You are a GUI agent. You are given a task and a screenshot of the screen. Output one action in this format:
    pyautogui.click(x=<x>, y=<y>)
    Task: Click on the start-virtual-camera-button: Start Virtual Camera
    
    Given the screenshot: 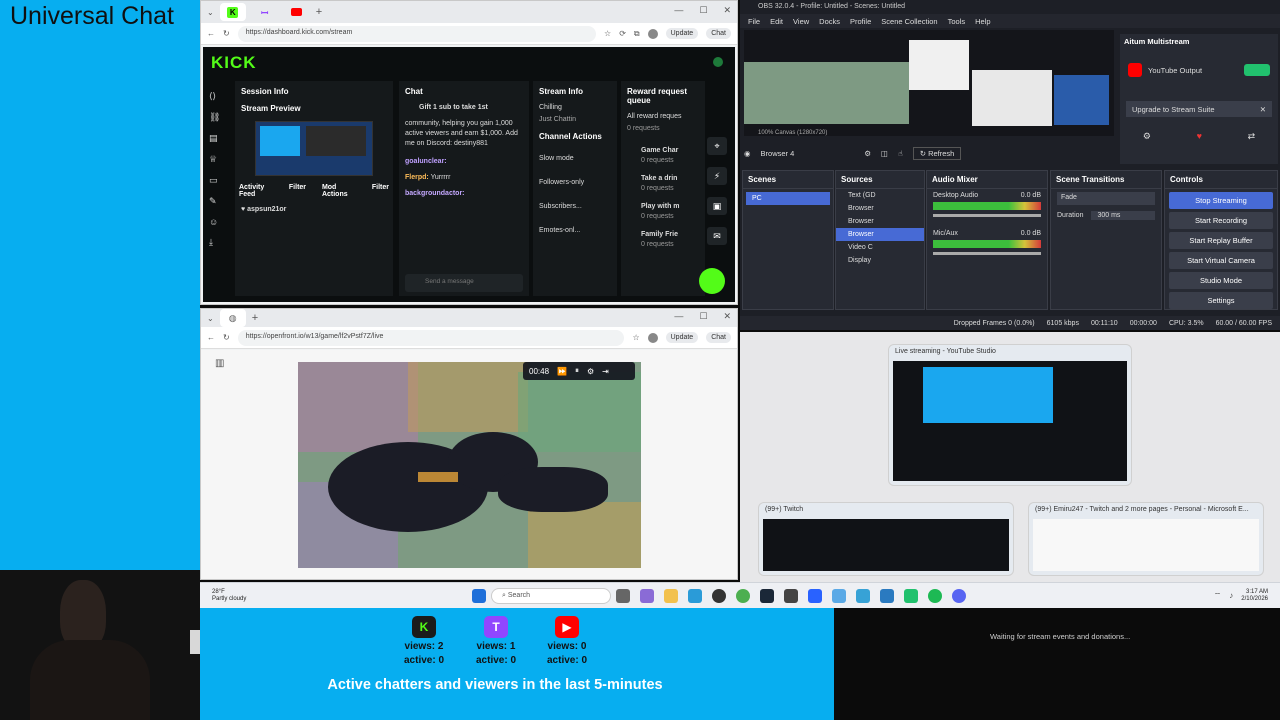 What is the action you would take?
    pyautogui.click(x=1221, y=260)
    